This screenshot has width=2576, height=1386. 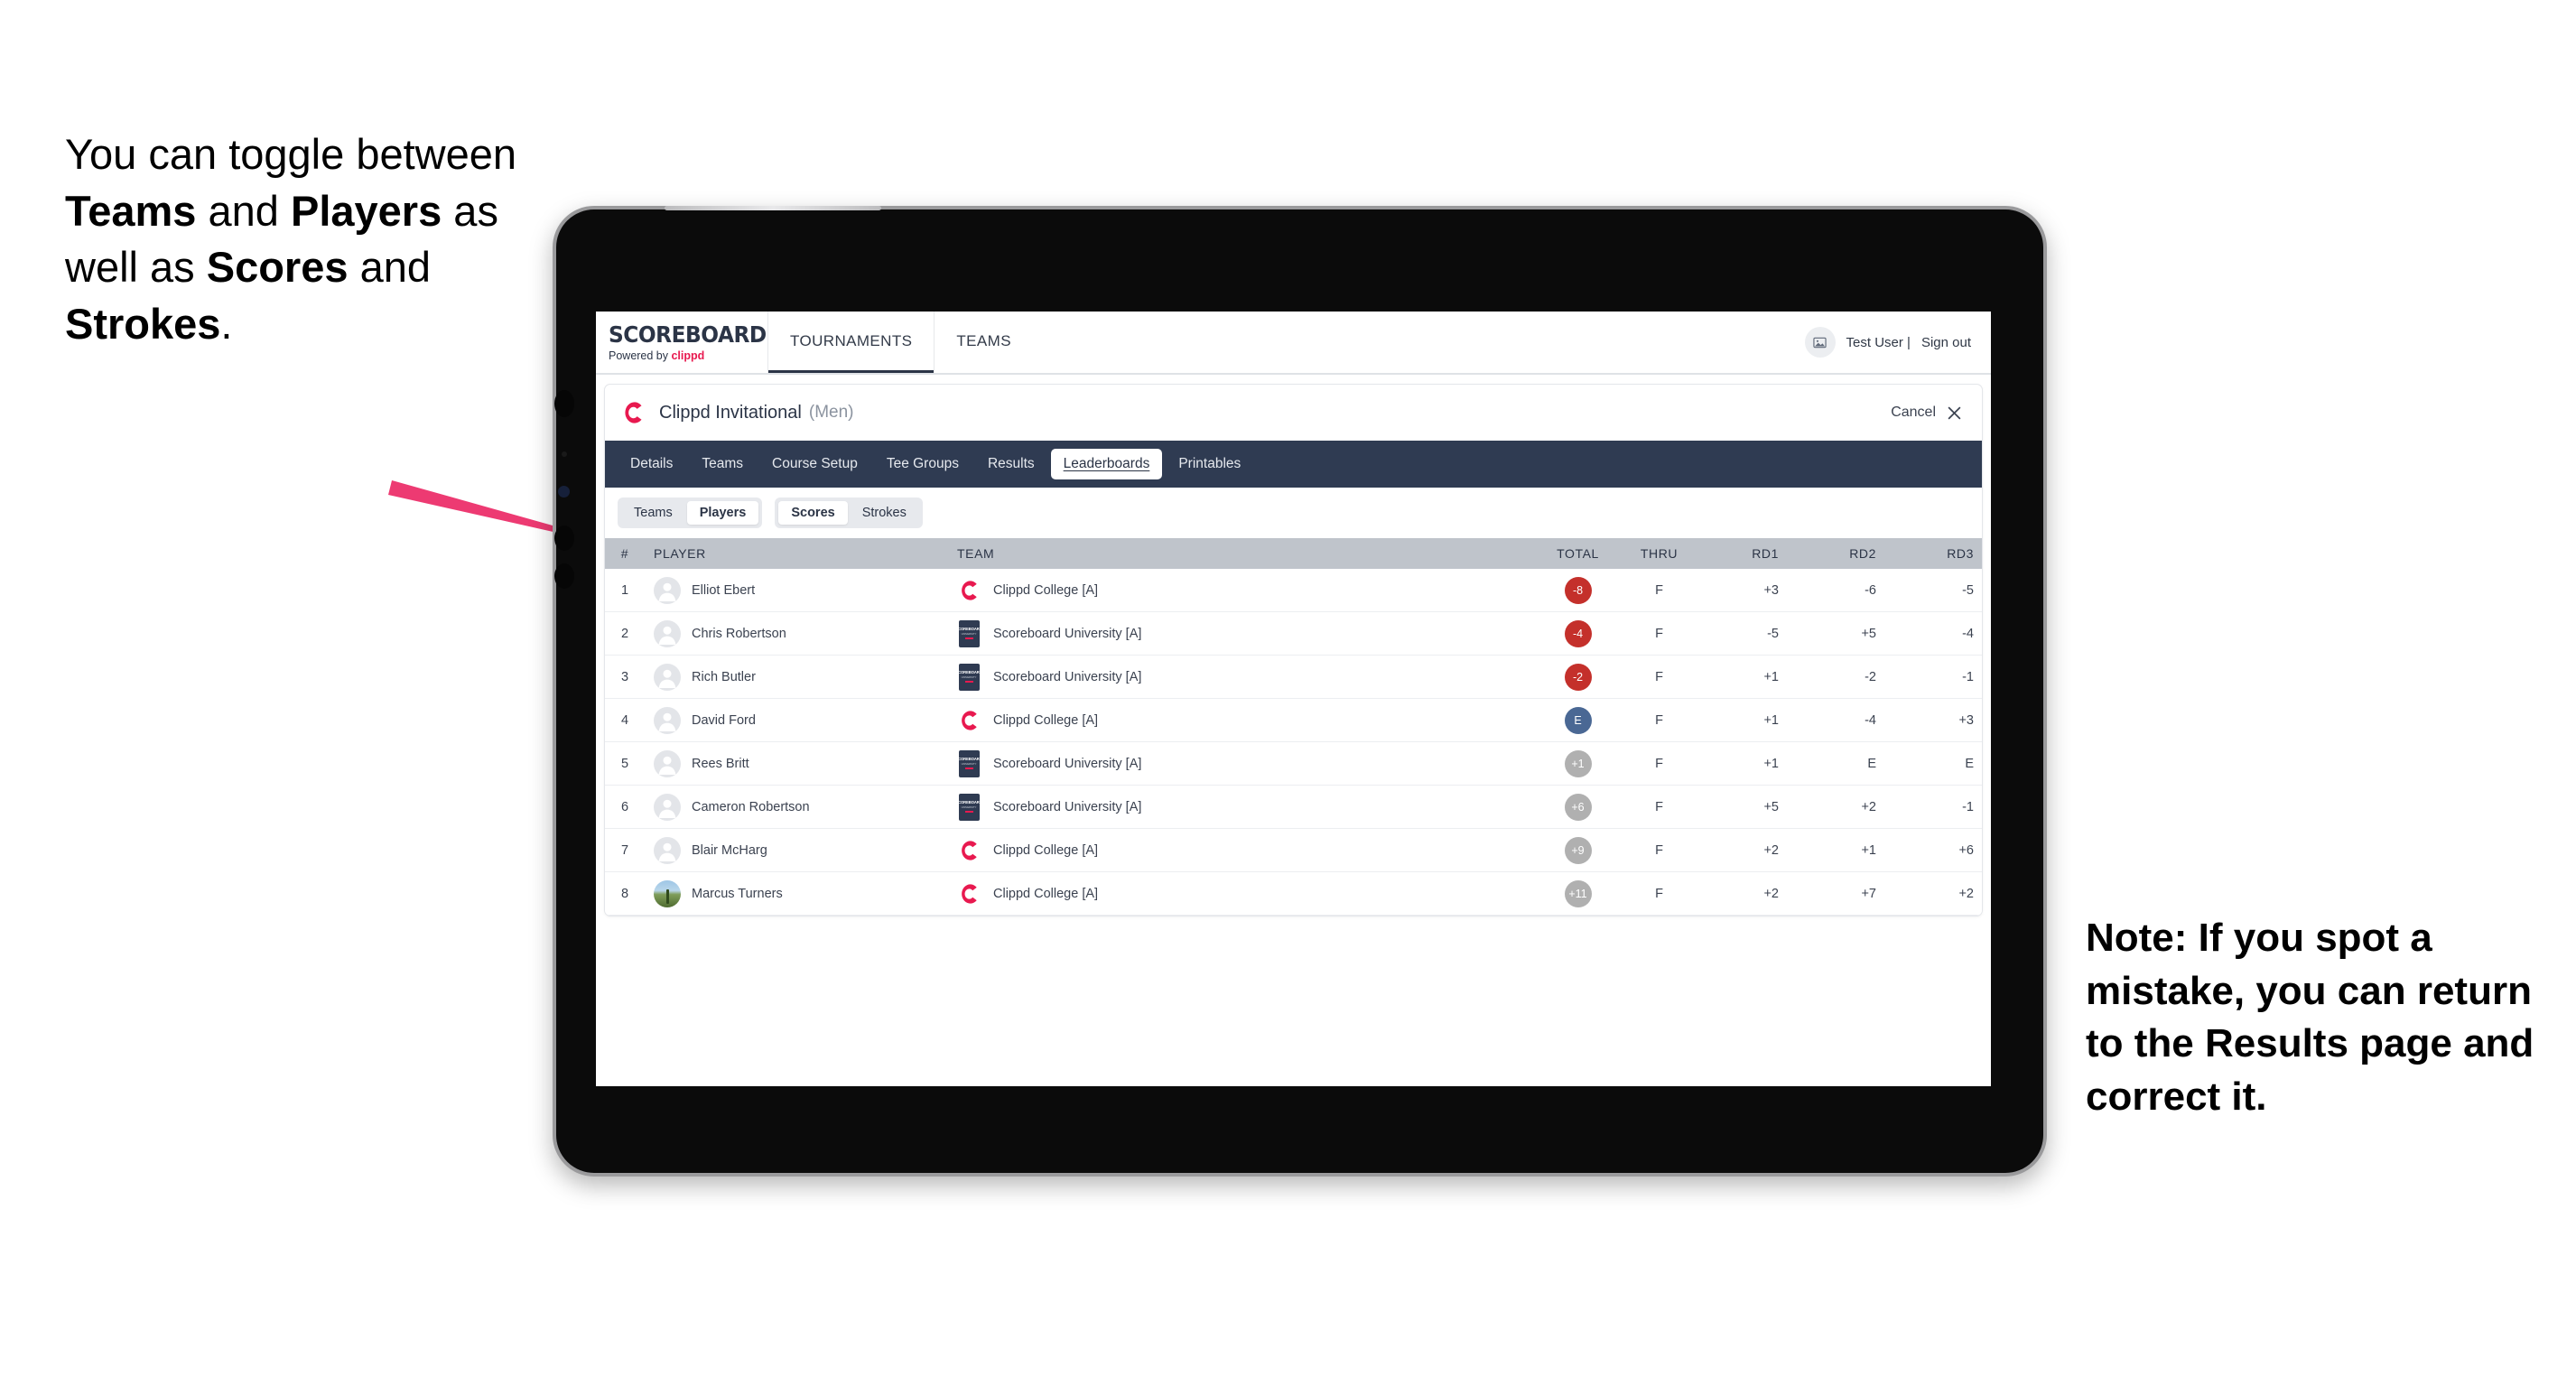 I want to click on top-nav-teams: TEAMS, so click(x=983, y=342).